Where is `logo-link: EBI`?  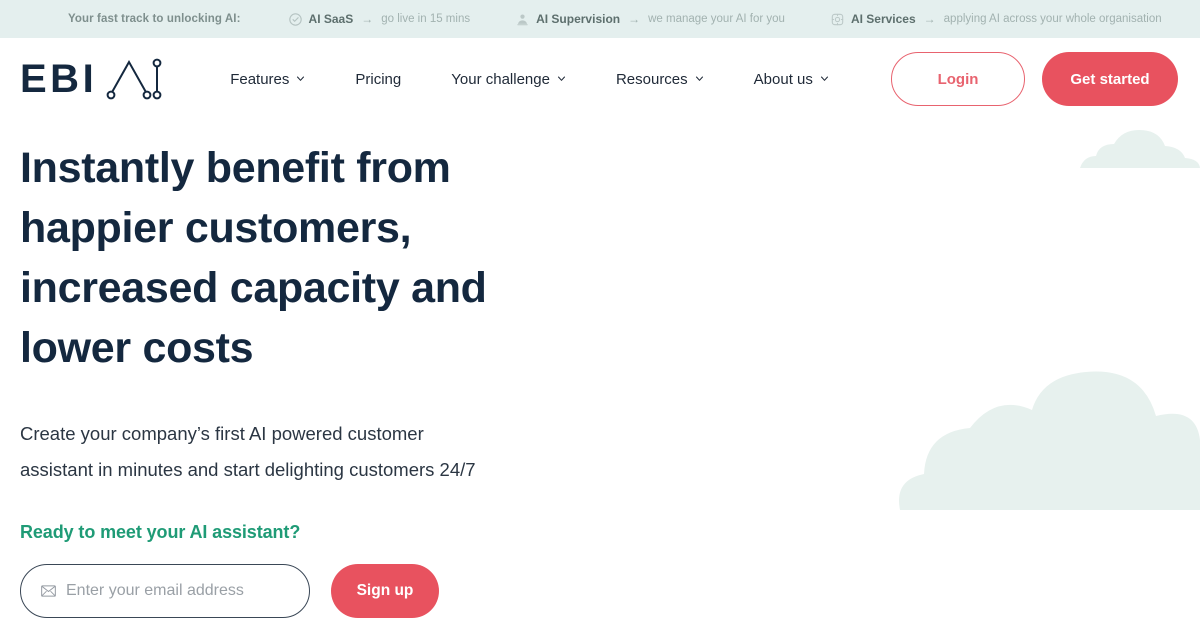 logo-link: EBI is located at coordinates (91, 79).